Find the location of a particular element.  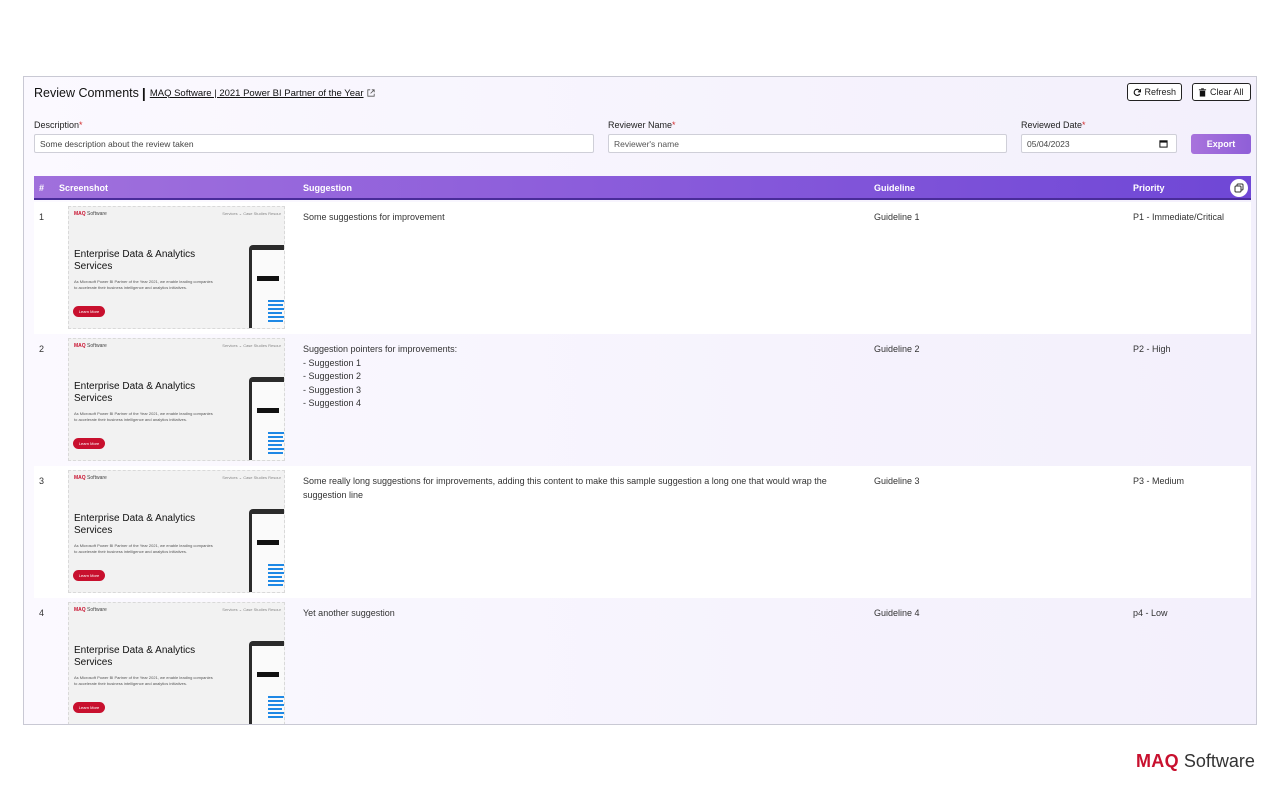

external-link-icon is located at coordinates (370, 93).